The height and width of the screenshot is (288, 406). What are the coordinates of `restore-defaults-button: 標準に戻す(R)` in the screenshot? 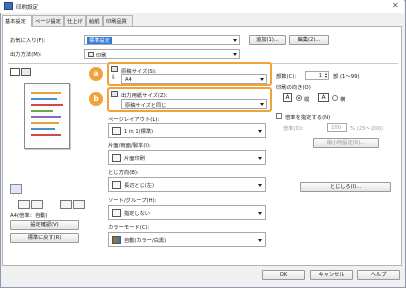 It's located at (44, 238).